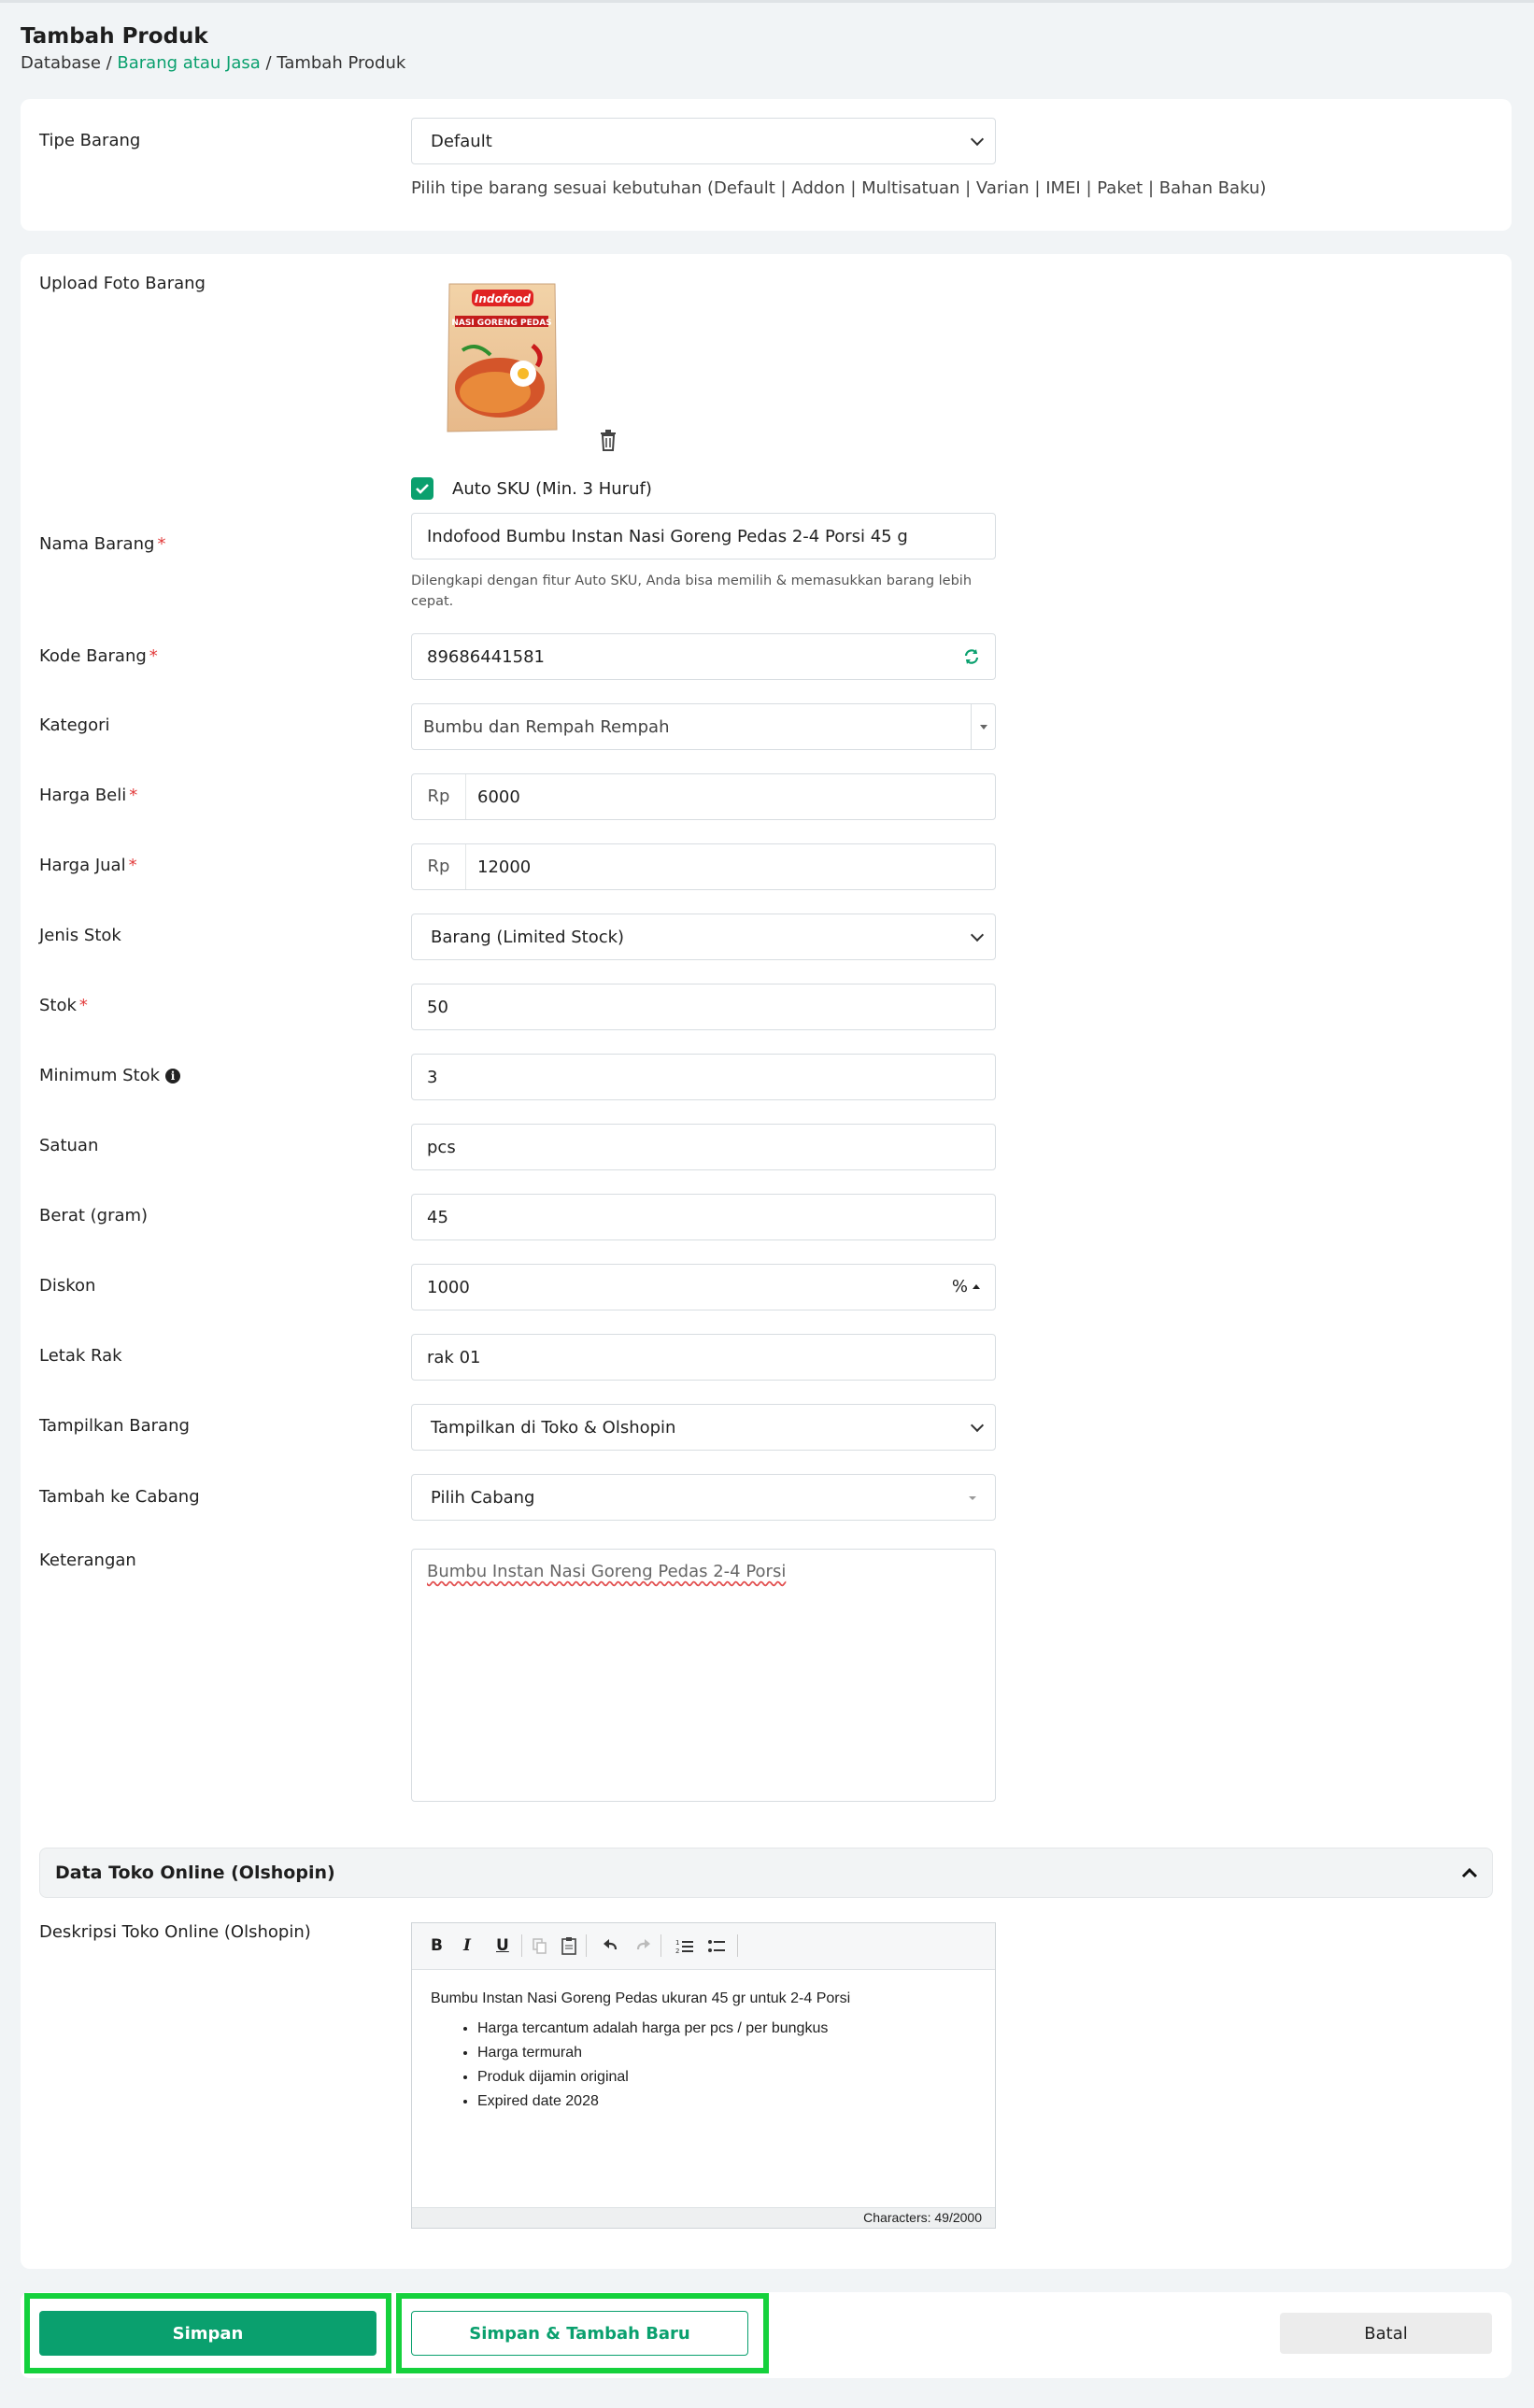 This screenshot has height=2408, width=1534. I want to click on editor-bullet-item: Expired date 2028, so click(726, 2101).